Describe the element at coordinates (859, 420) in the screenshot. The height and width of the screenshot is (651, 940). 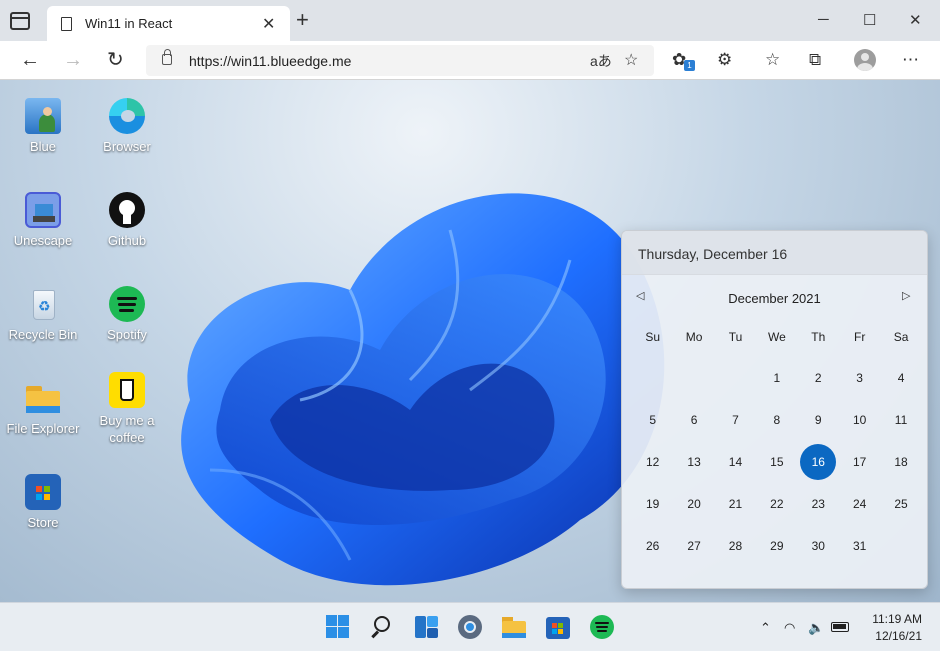
I see `calendar-day: 10` at that location.